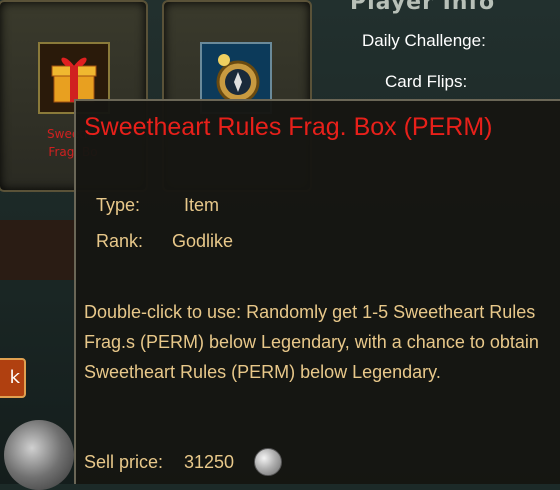 This screenshot has width=560, height=490. Describe the element at coordinates (203, 241) in the screenshot. I see `rank-value: Godlike` at that location.